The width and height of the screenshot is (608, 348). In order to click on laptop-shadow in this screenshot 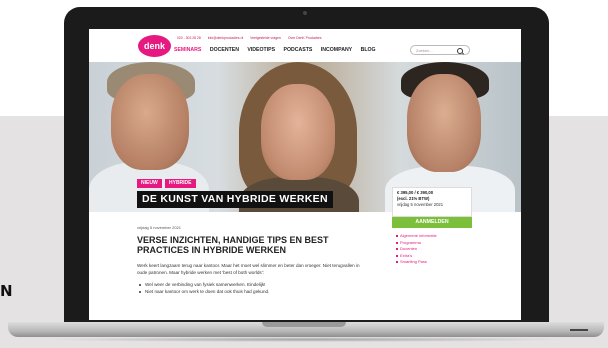, I will do `click(305, 339)`.